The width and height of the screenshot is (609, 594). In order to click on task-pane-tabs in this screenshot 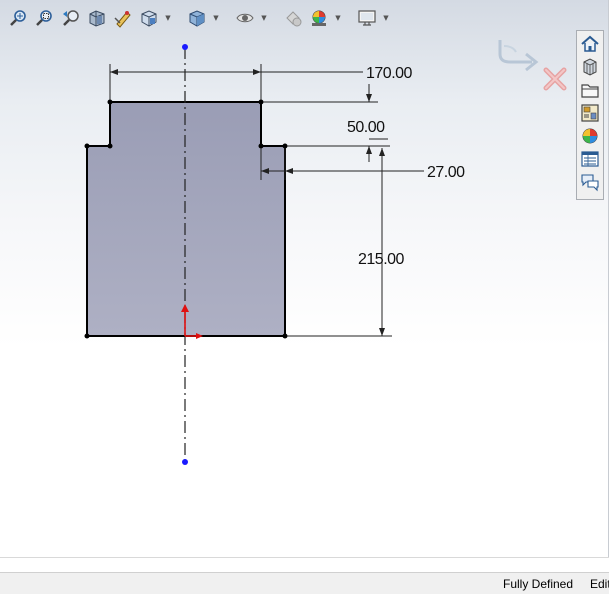, I will do `click(590, 115)`.